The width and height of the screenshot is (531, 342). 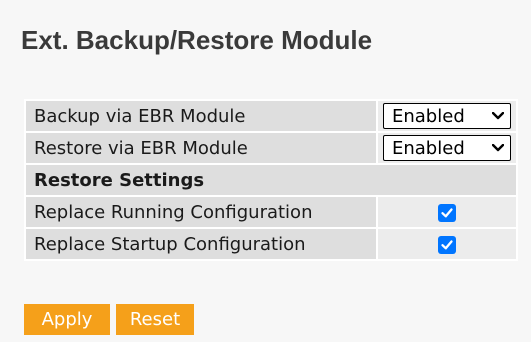 I want to click on page-title: Ext. Backup/Restore Module, so click(x=197, y=40).